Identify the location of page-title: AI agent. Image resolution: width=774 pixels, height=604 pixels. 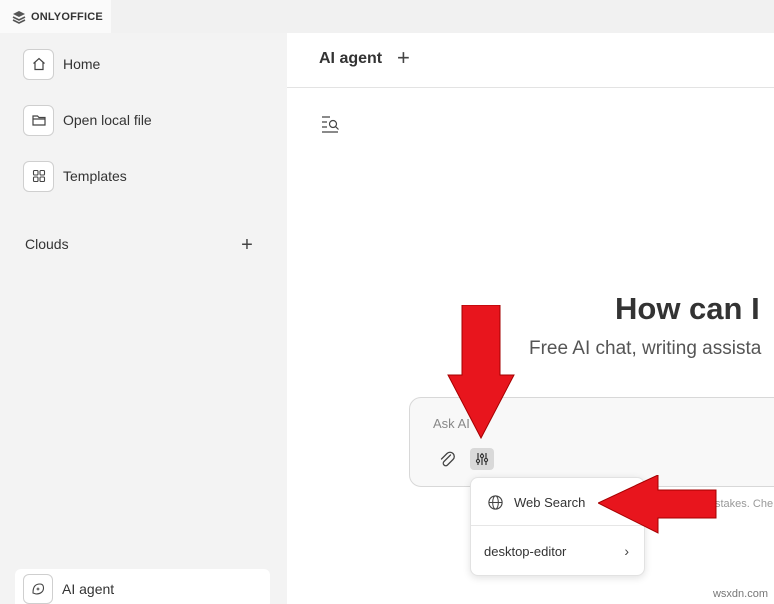
(351, 58).